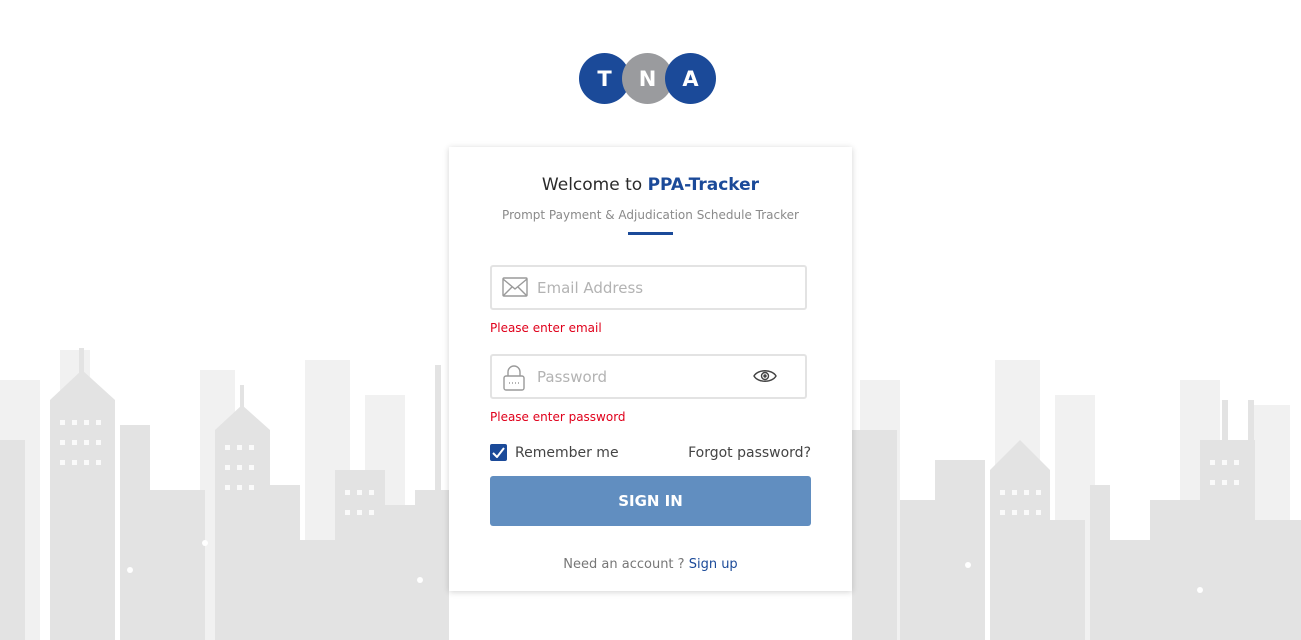  I want to click on email-field, so click(648, 287).